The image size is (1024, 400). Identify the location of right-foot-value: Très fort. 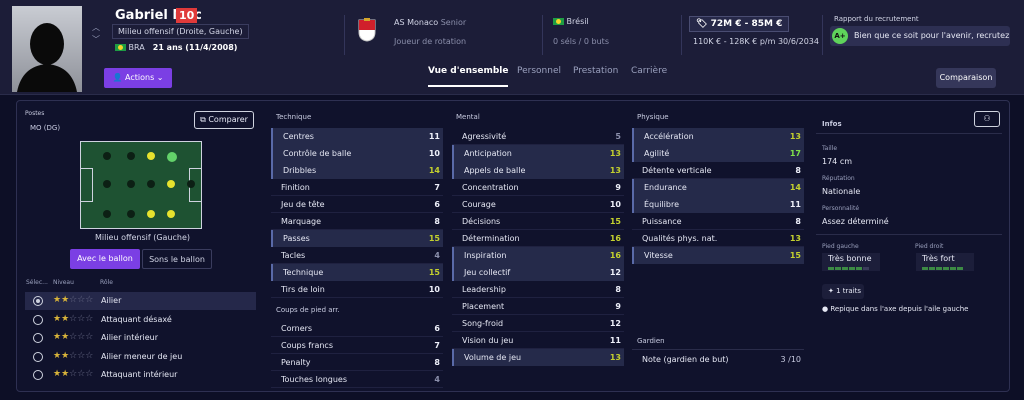
(938, 258).